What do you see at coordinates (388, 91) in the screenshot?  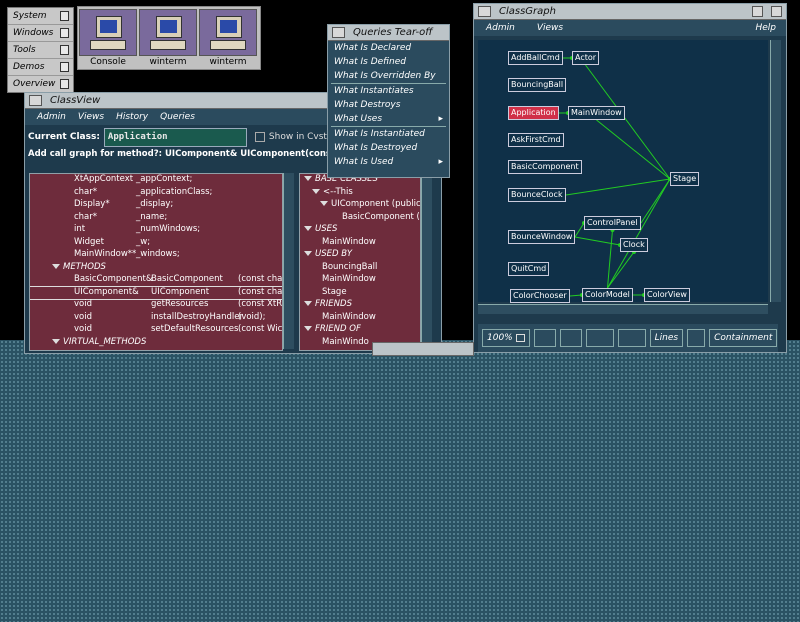 I see `query-menu-item: What Instantiates` at bounding box center [388, 91].